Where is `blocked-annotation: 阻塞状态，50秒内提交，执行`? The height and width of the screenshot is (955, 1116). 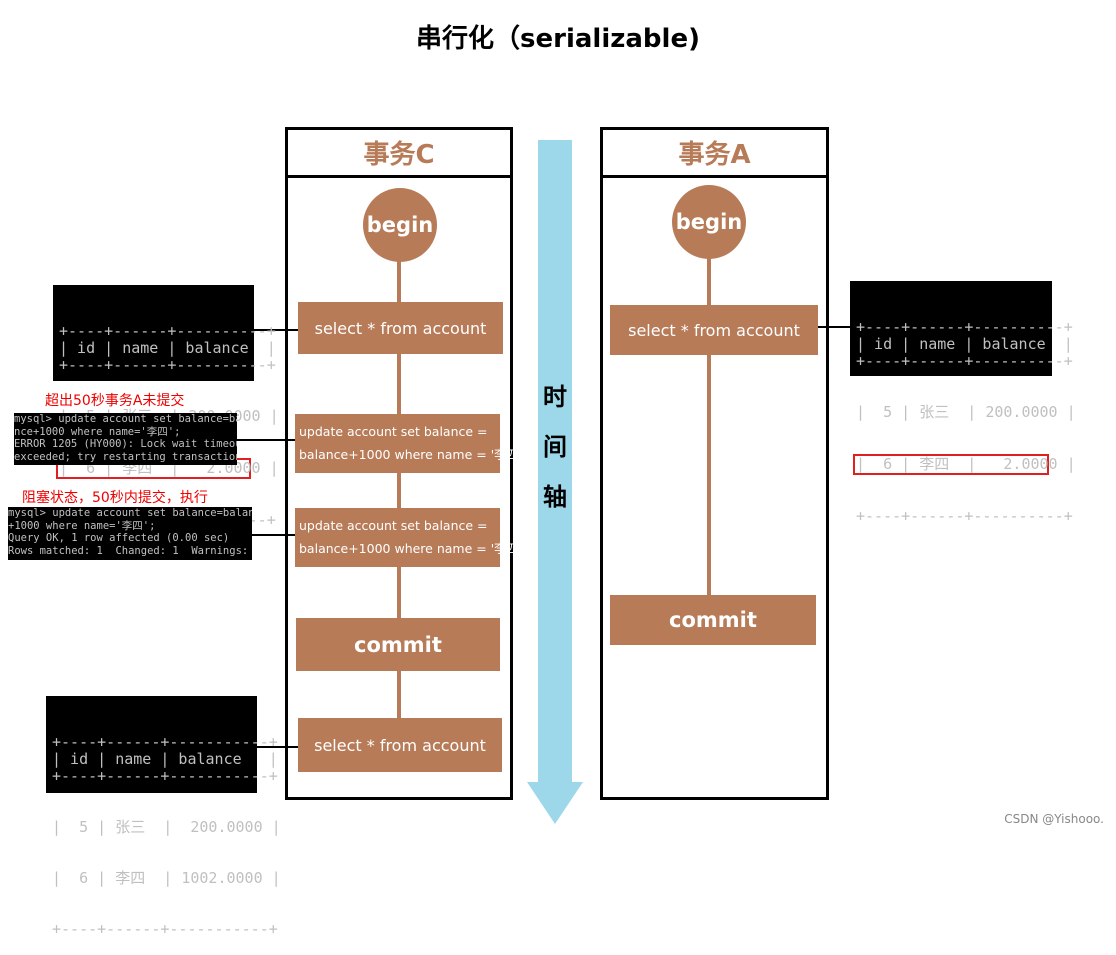 blocked-annotation: 阻塞状态，50秒内提交，执行 is located at coordinates (115, 498).